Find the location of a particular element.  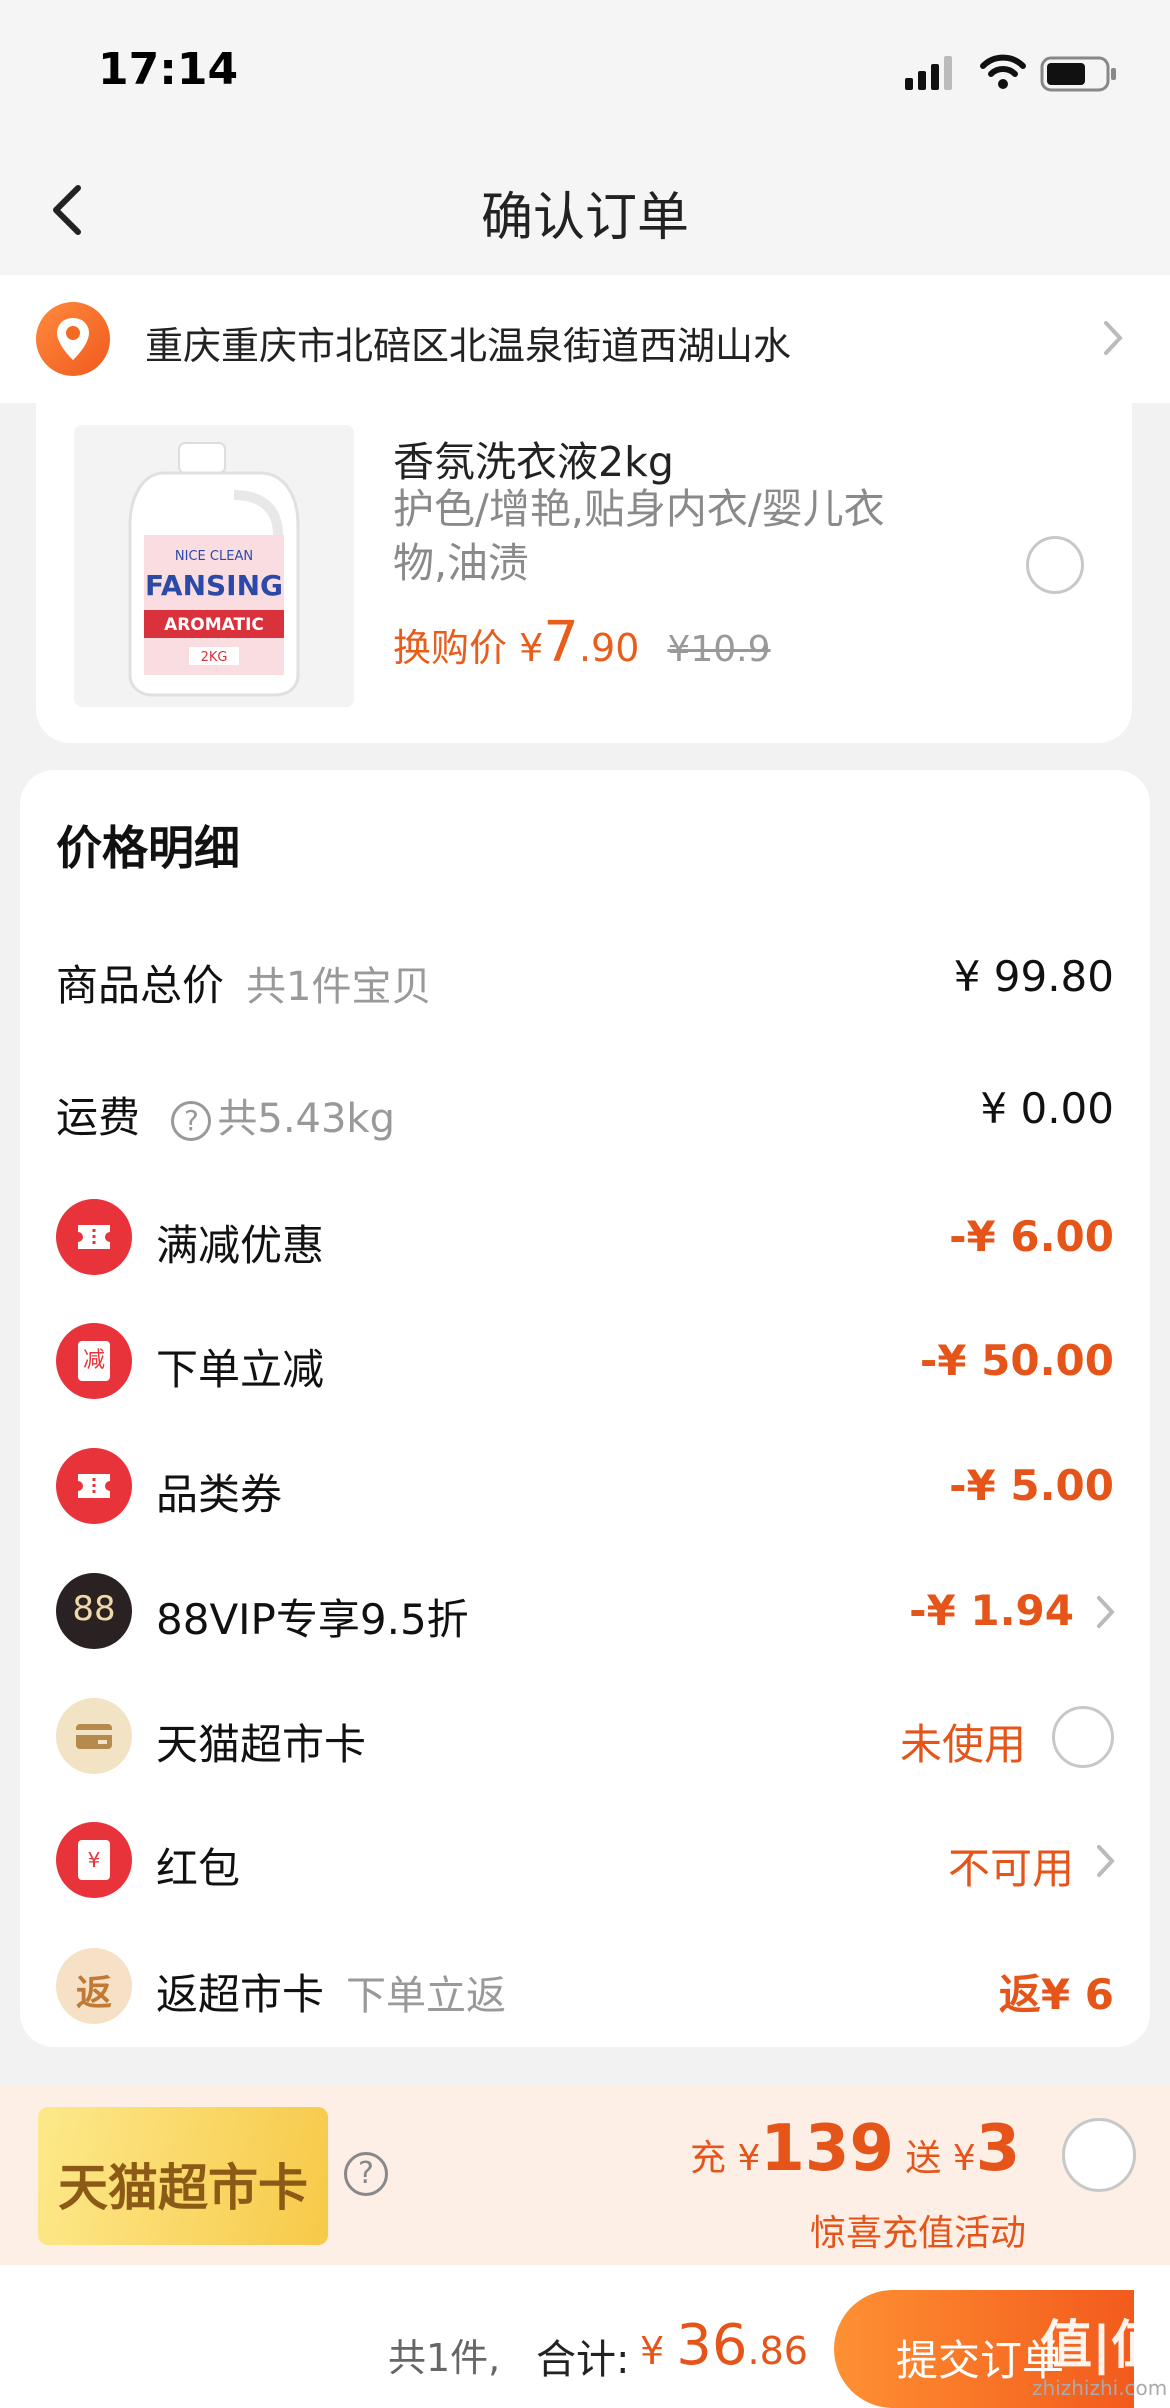

tmall-card-radio is located at coordinates (1083, 1737).